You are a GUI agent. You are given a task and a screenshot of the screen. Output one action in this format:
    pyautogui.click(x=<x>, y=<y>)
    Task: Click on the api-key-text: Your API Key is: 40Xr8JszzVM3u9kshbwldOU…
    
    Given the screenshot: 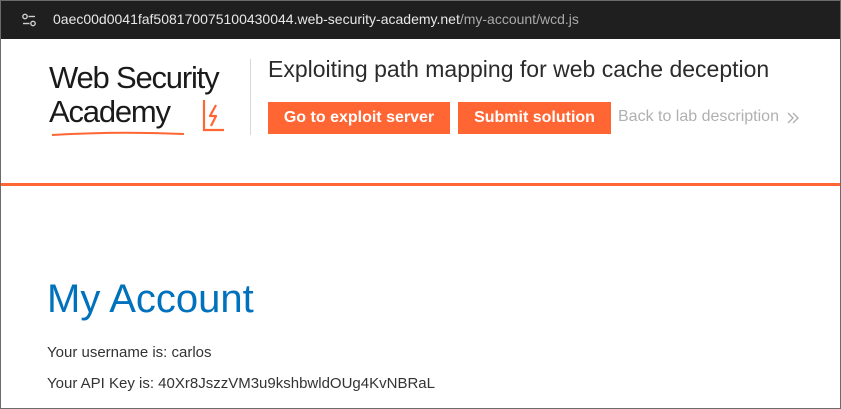 What is the action you would take?
    pyautogui.click(x=241, y=383)
    